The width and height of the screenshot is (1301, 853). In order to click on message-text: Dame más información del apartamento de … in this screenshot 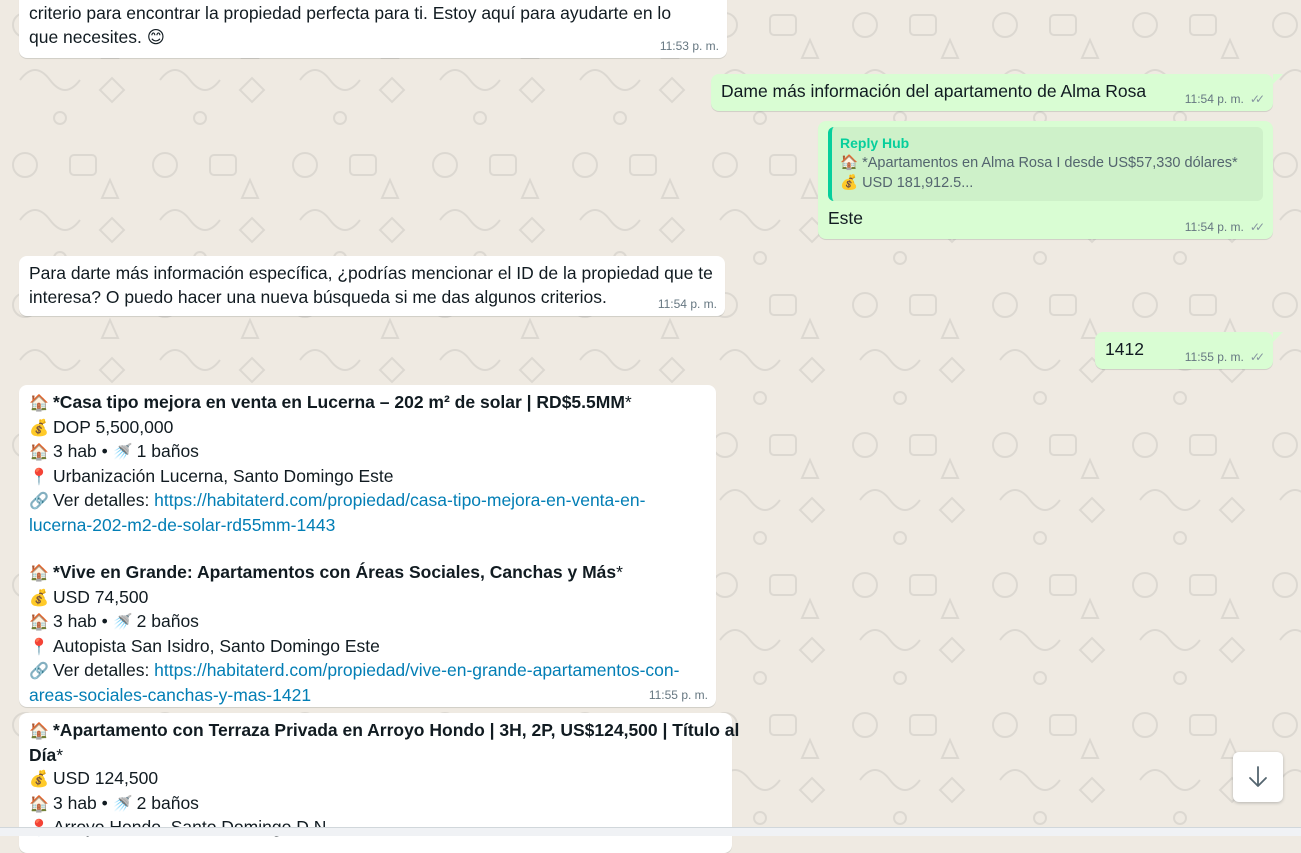, I will do `click(934, 91)`.